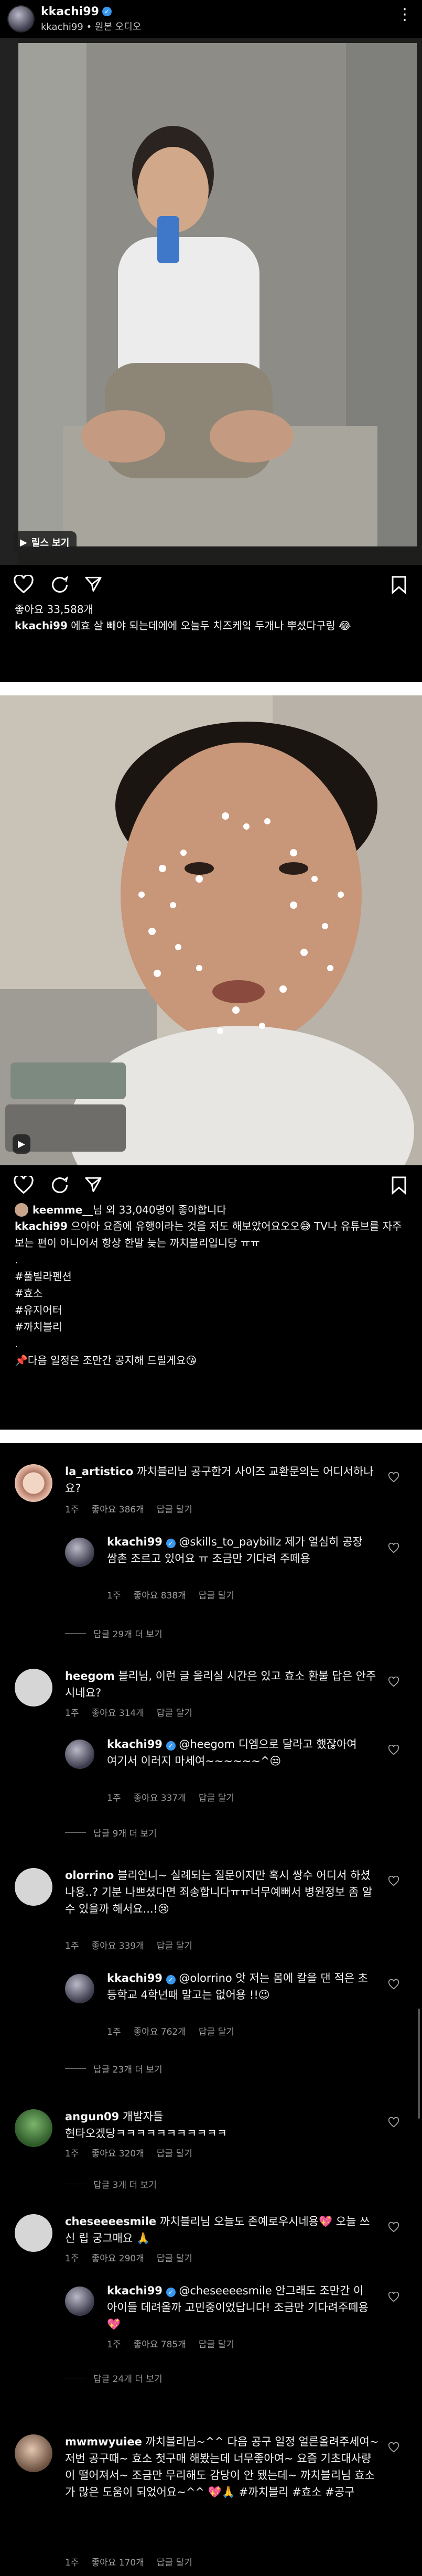 The width and height of the screenshot is (422, 2576). What do you see at coordinates (70, 11) in the screenshot?
I see `username: kkachi99` at bounding box center [70, 11].